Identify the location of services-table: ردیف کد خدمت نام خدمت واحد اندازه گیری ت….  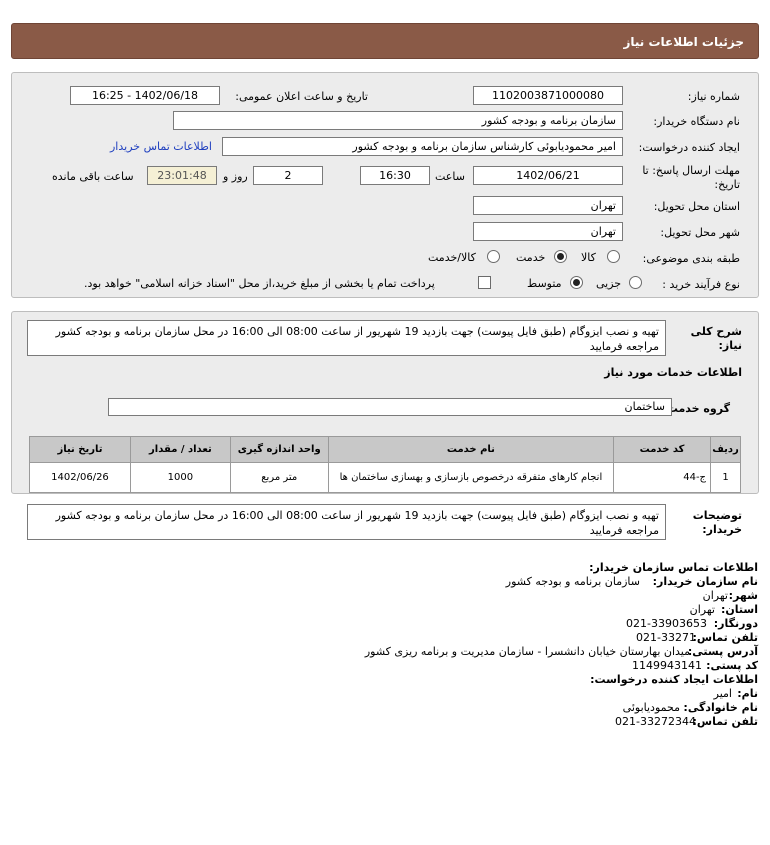
(385, 464).